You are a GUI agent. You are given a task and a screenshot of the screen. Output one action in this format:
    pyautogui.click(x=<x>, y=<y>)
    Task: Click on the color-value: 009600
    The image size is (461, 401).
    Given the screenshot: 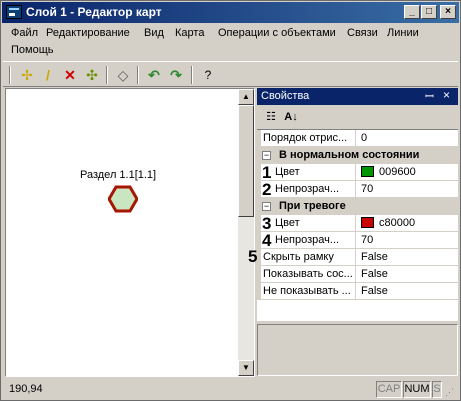 What is the action you would take?
    pyautogui.click(x=397, y=172)
    